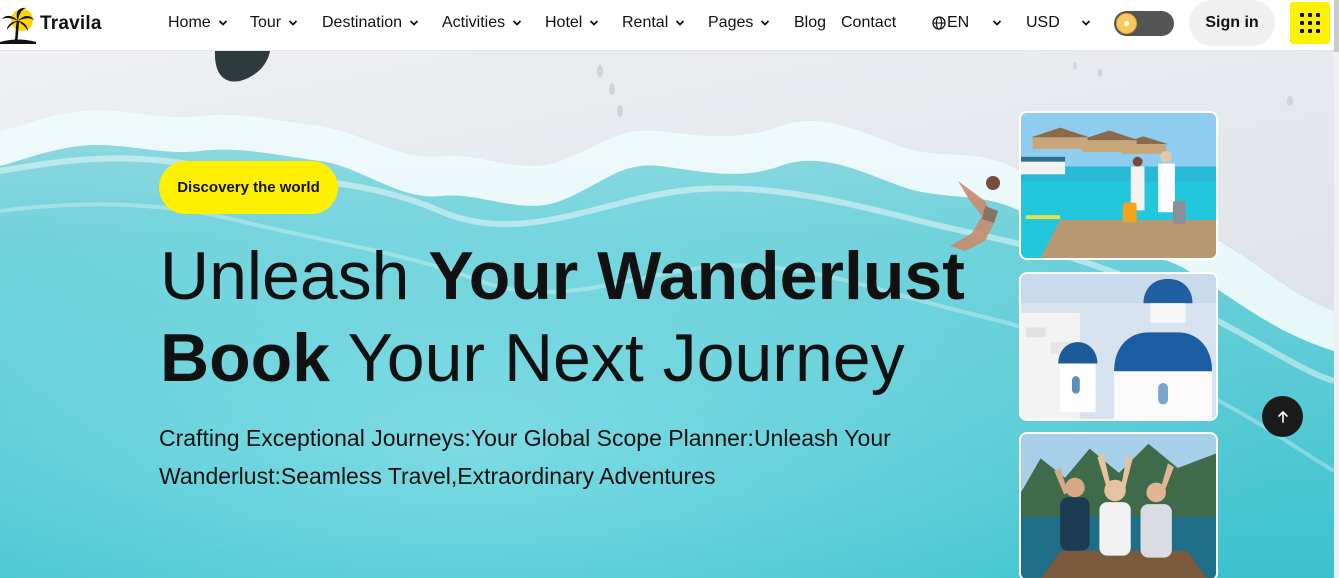 The image size is (1339, 578). Describe the element at coordinates (696, 276) in the screenshot. I see `headline-line1-bold: Your Wanderlust` at that location.